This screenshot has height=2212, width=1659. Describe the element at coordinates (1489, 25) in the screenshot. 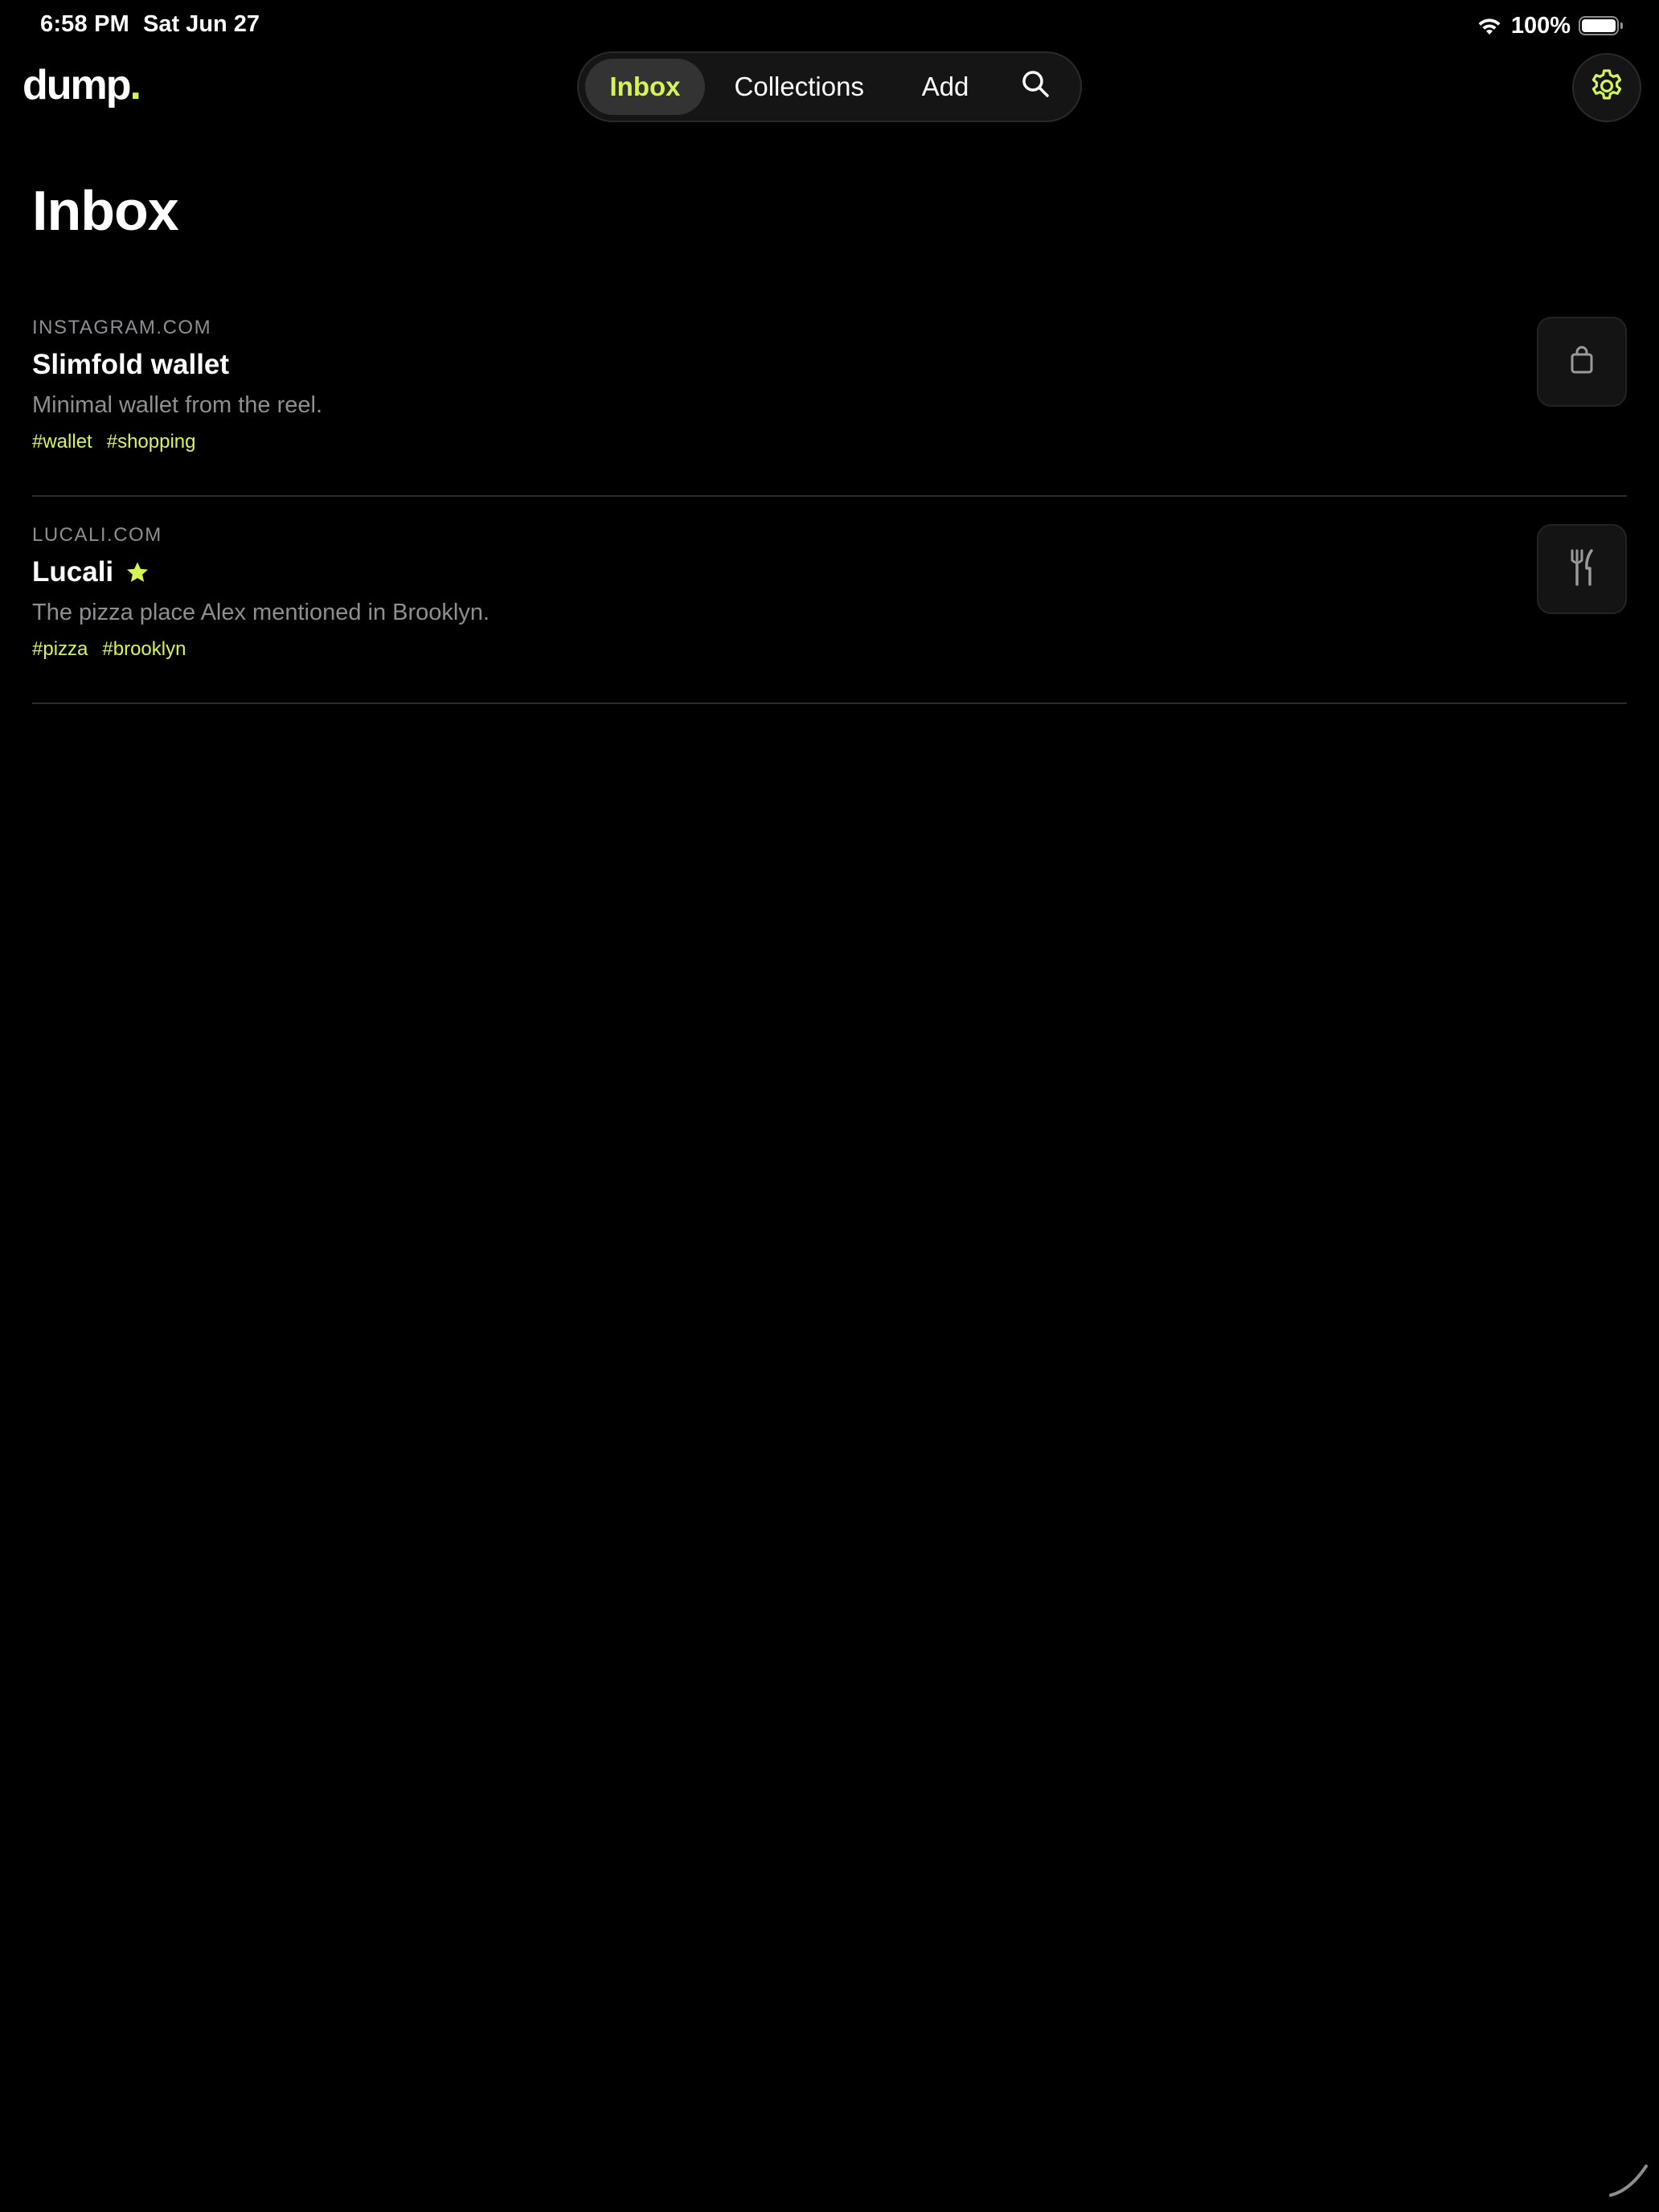

I see `wifi-icon` at that location.